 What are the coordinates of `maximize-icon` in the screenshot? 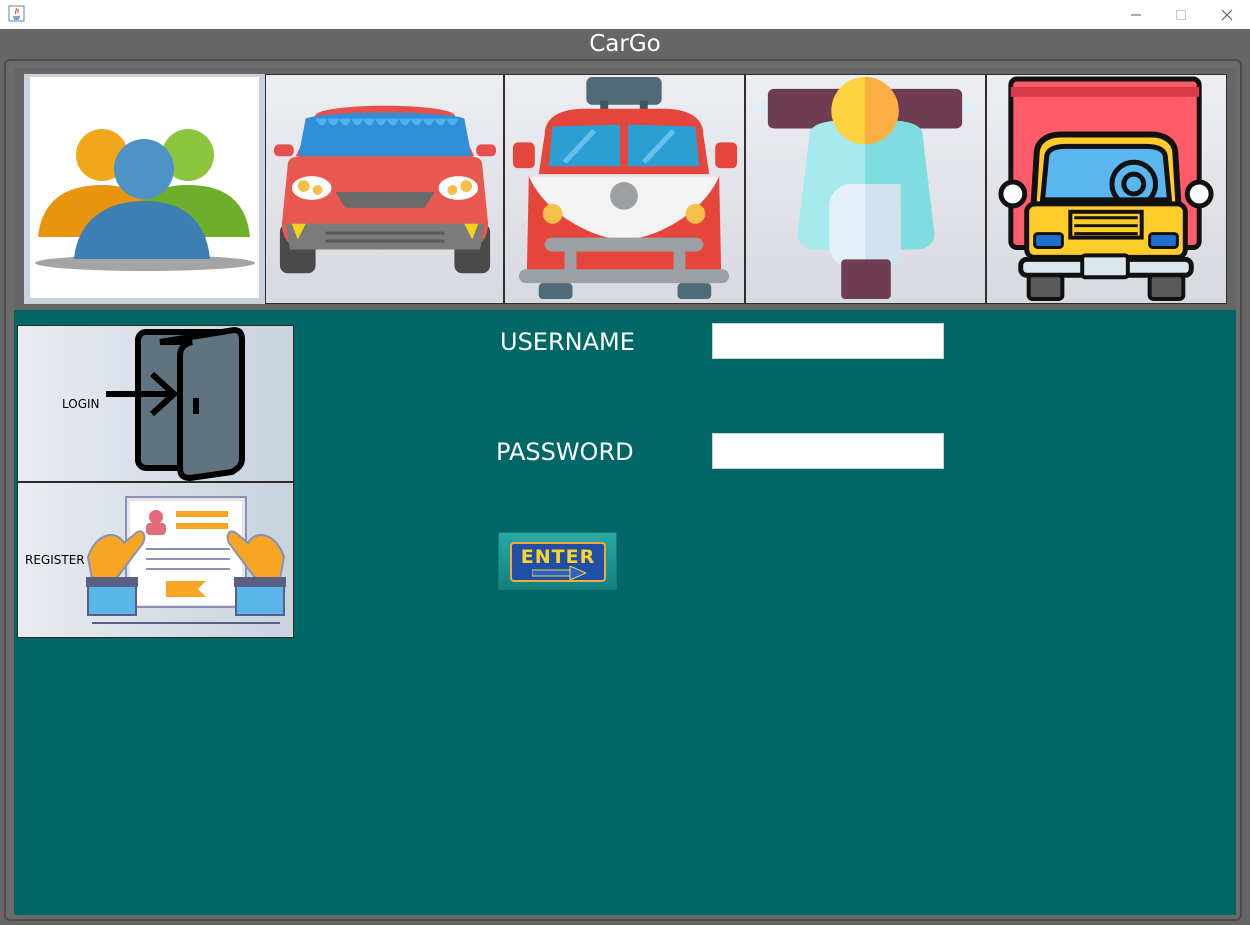 It's located at (1181, 14).